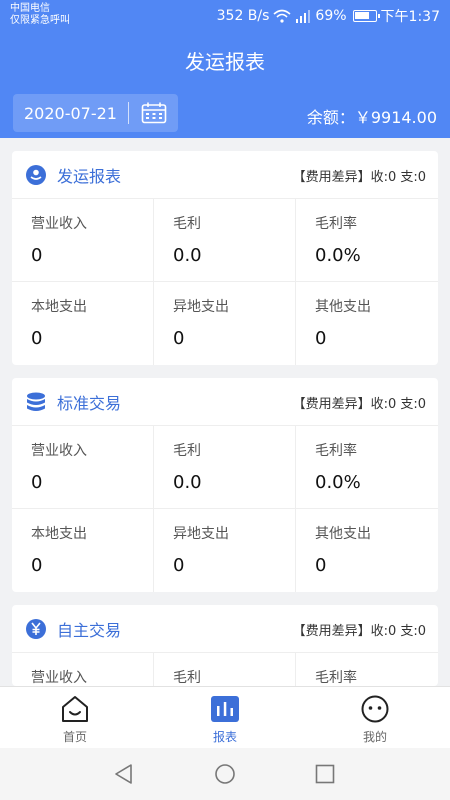 This screenshot has height=800, width=450. What do you see at coordinates (225, 709) in the screenshot?
I see `report-icon` at bounding box center [225, 709].